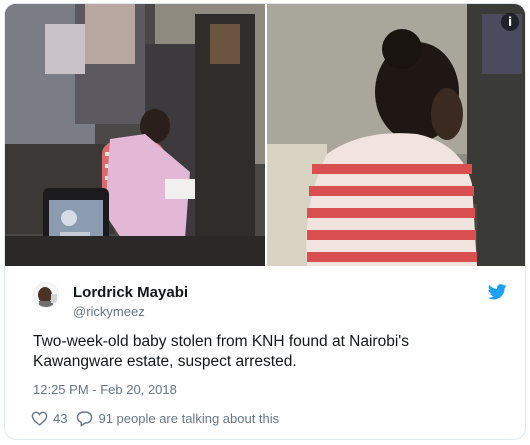 This screenshot has width=530, height=445. Describe the element at coordinates (60, 418) in the screenshot. I see `like-count: 43` at that location.